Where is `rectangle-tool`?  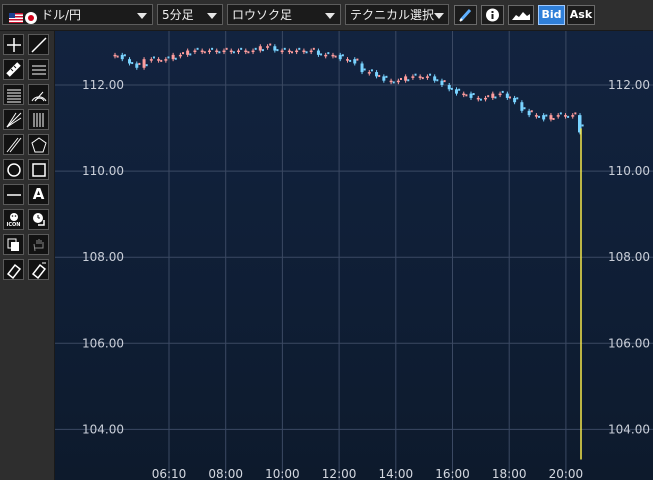 rectangle-tool is located at coordinates (38, 169).